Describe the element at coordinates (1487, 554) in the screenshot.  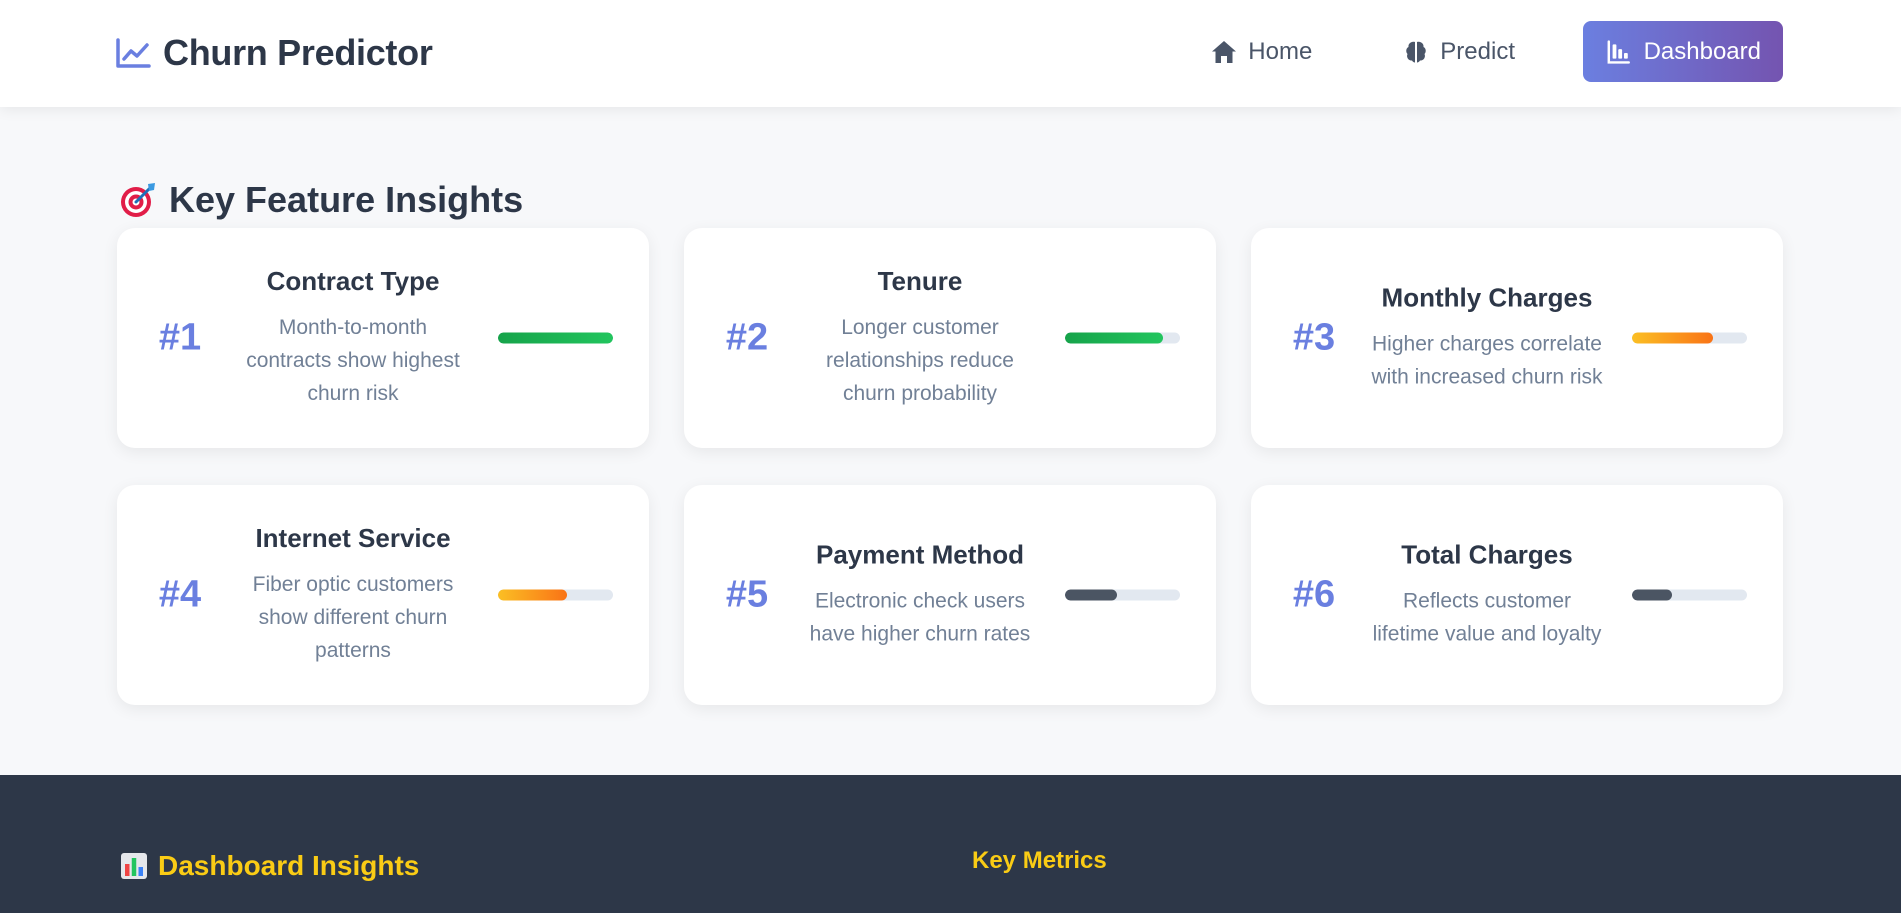
I see `insight-title: Total Charges` at that location.